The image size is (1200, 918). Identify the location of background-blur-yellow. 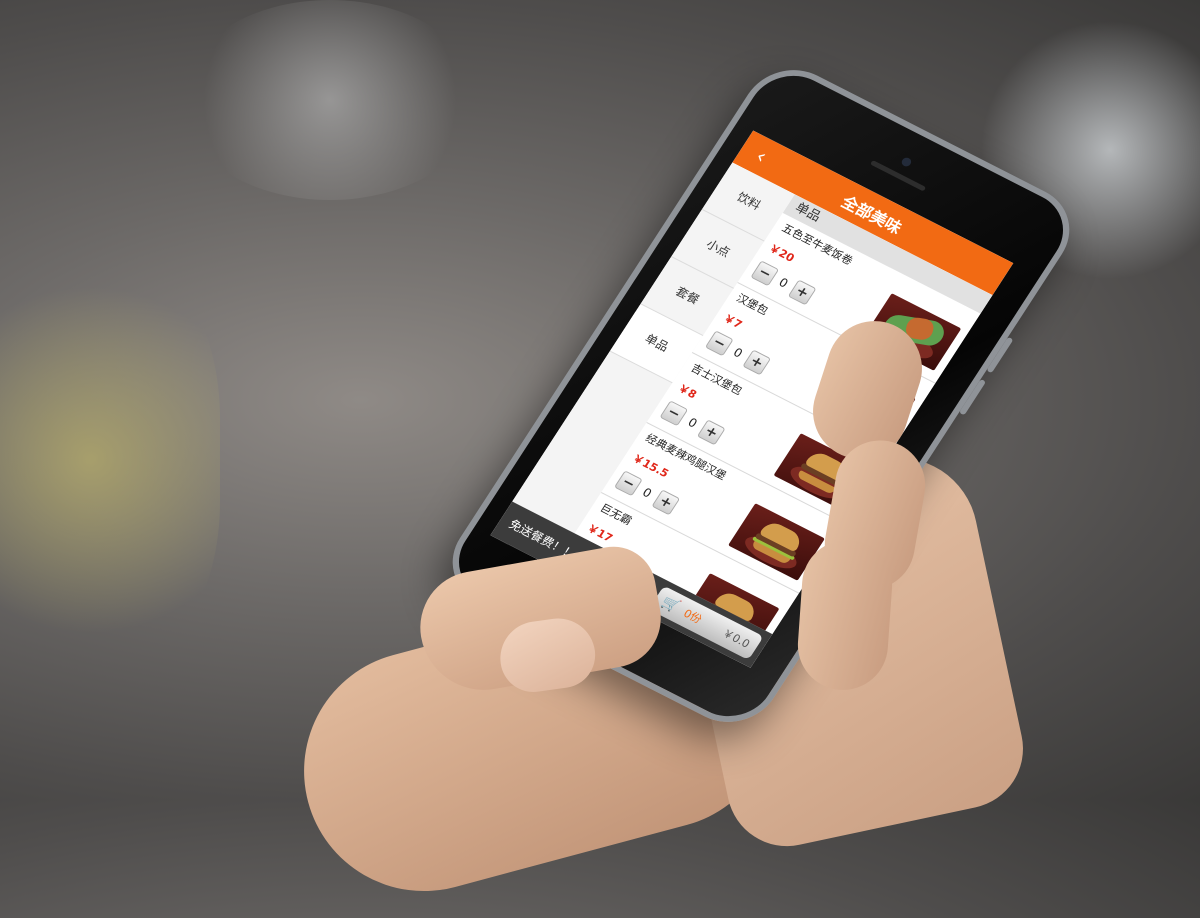
(110, 460).